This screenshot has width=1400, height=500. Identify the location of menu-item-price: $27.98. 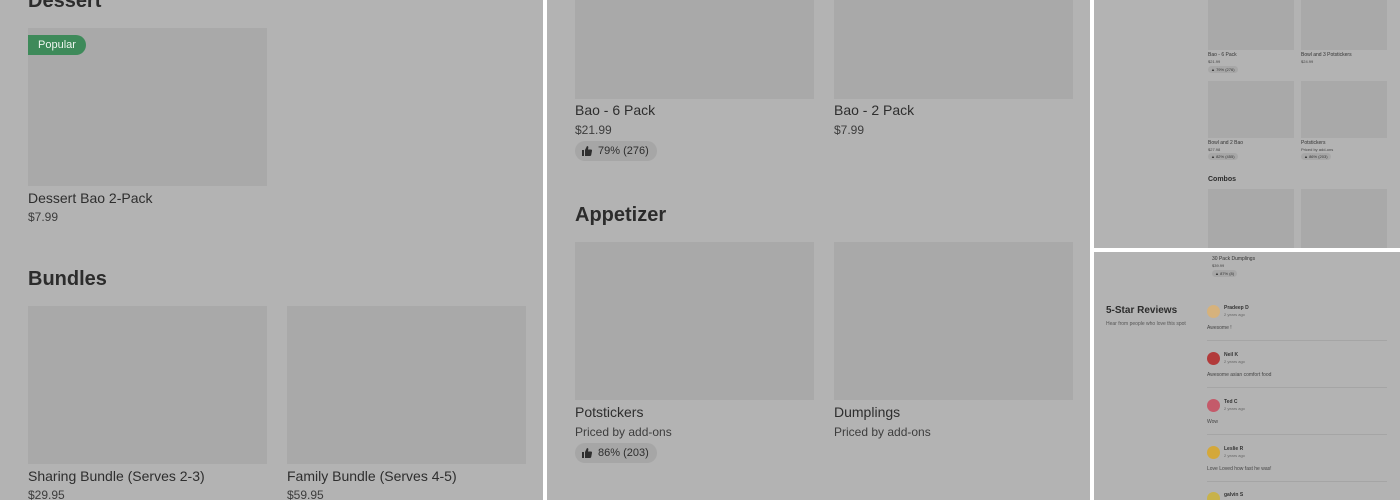
(1214, 149).